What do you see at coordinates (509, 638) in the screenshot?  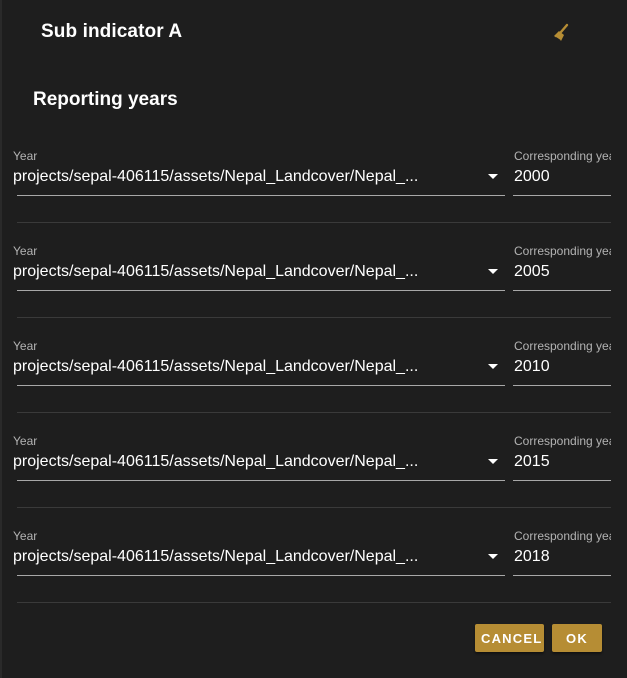 I see `cancel-button: CANCEL` at bounding box center [509, 638].